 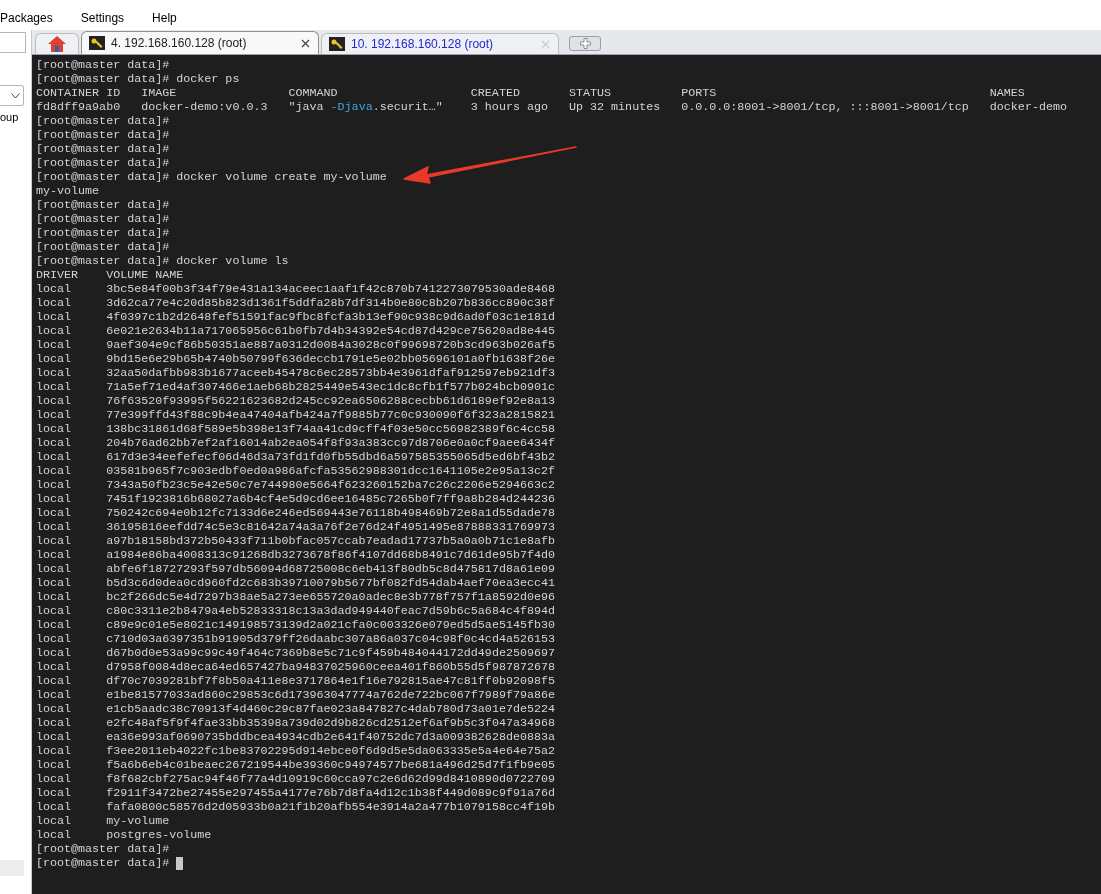 I want to click on table-cell: COMMAND, so click(x=313, y=93).